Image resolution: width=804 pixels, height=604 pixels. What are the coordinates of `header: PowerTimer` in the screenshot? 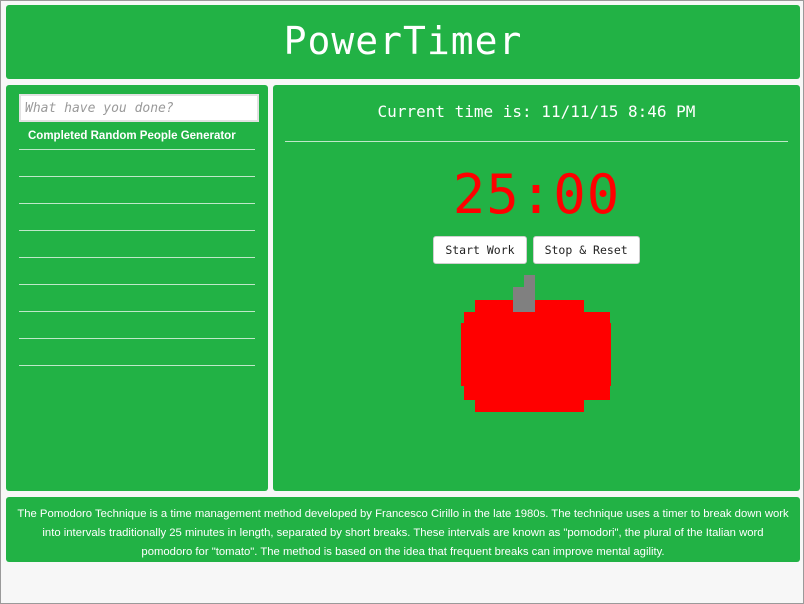 It's located at (403, 42).